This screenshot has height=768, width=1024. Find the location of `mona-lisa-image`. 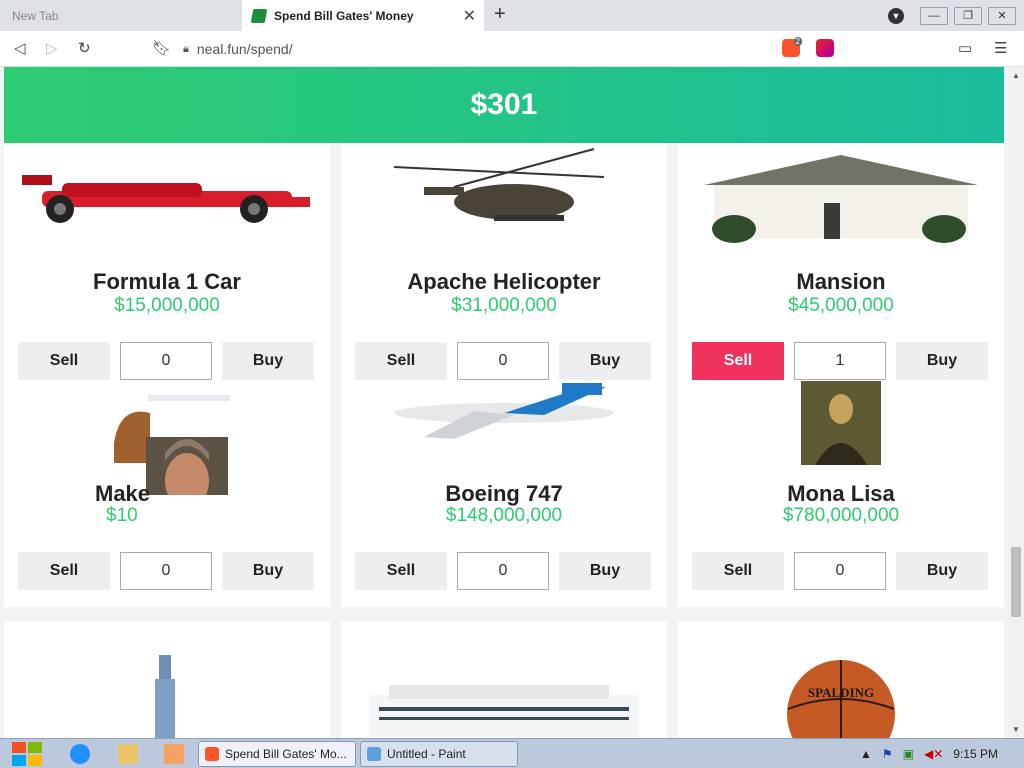

mona-lisa-image is located at coordinates (841, 423).